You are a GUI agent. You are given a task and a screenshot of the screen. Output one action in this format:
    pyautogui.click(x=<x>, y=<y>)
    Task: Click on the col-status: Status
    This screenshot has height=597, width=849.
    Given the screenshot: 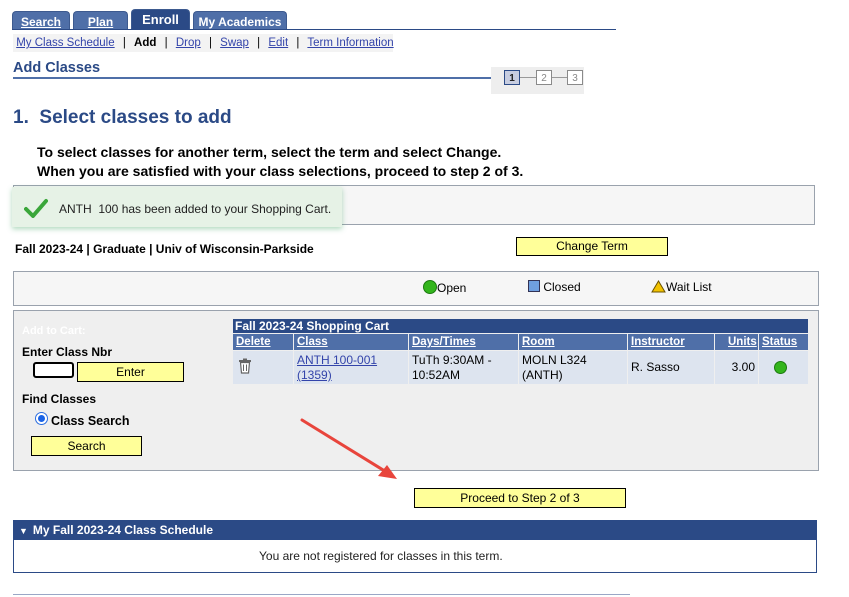 What is the action you would take?
    pyautogui.click(x=783, y=342)
    